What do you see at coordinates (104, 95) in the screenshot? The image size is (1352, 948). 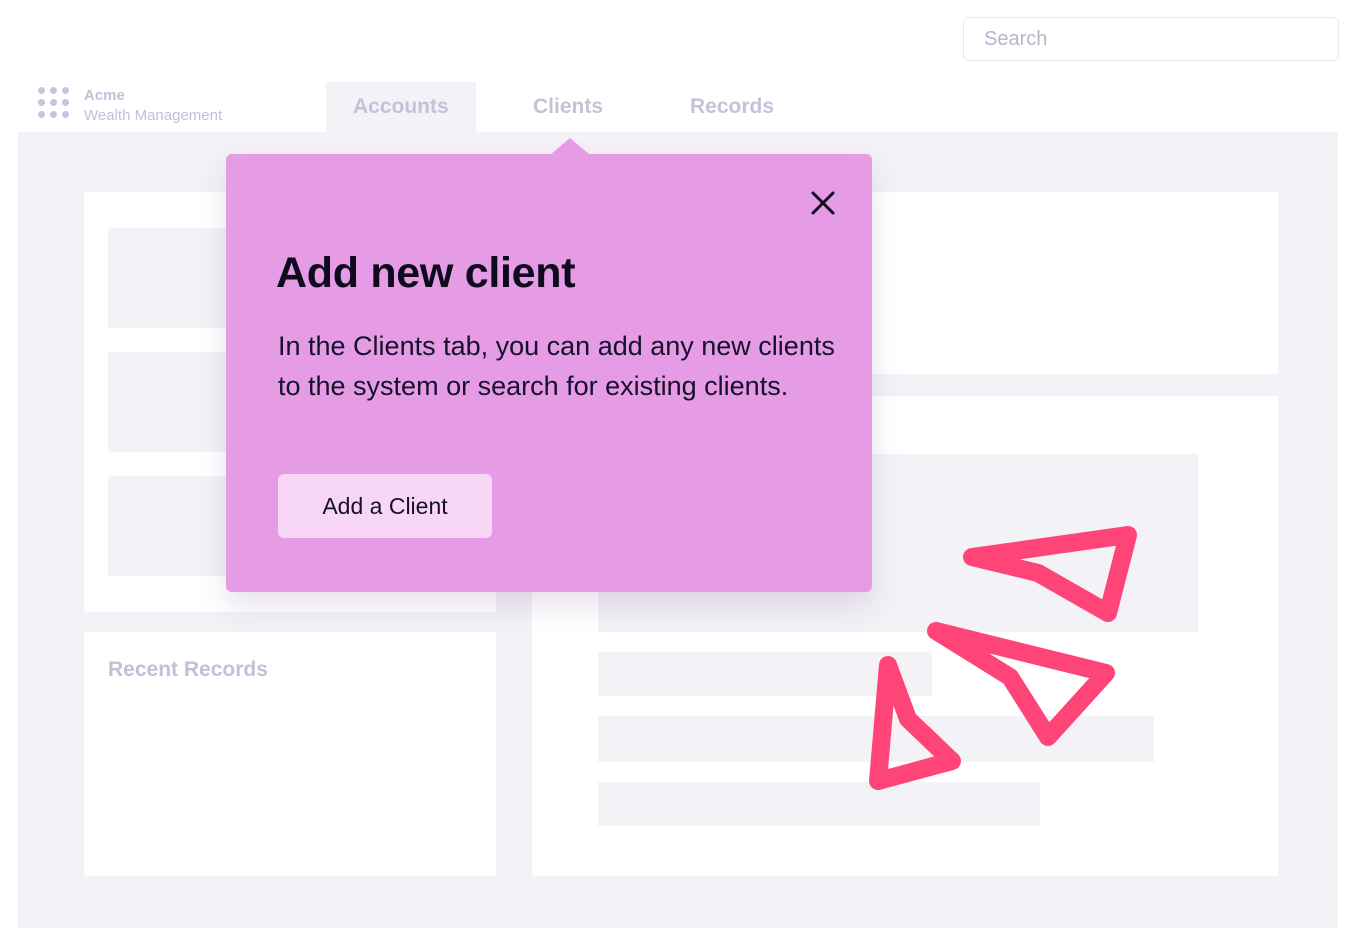 I see `brand-name: Acme` at bounding box center [104, 95].